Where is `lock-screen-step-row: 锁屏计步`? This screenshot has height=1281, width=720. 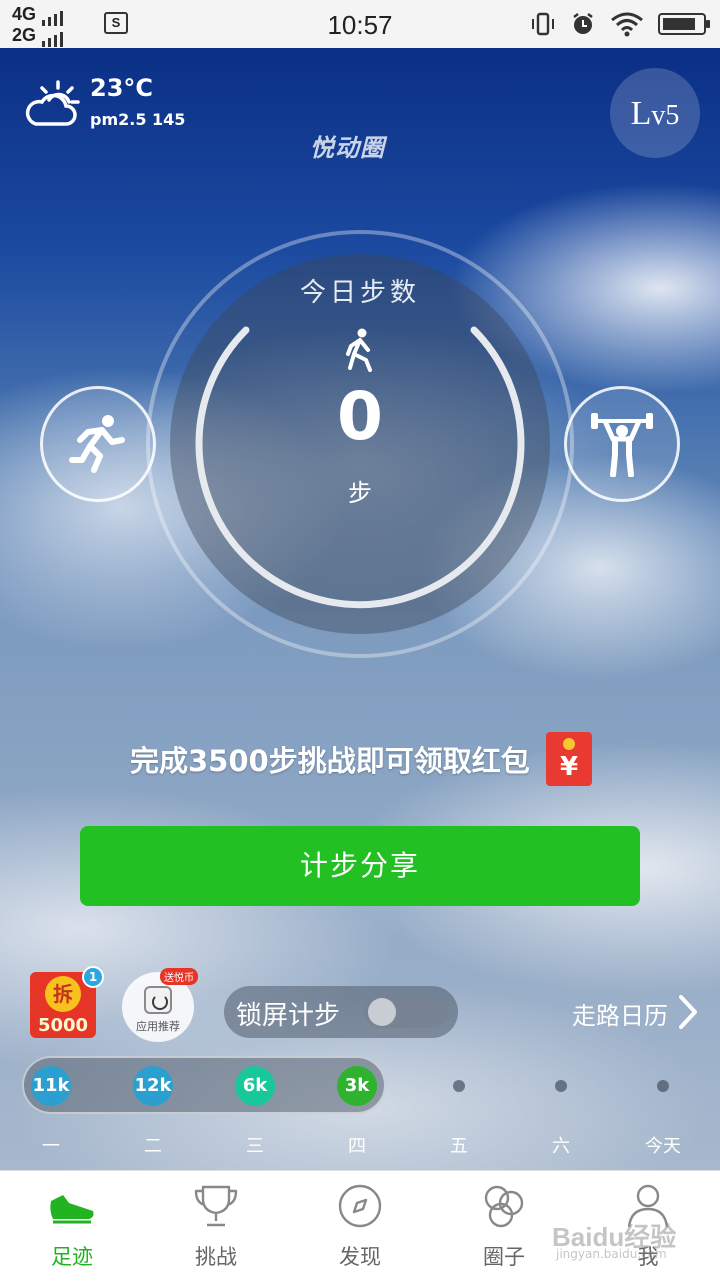
lock-screen-step-row: 锁屏计步 is located at coordinates (341, 1012).